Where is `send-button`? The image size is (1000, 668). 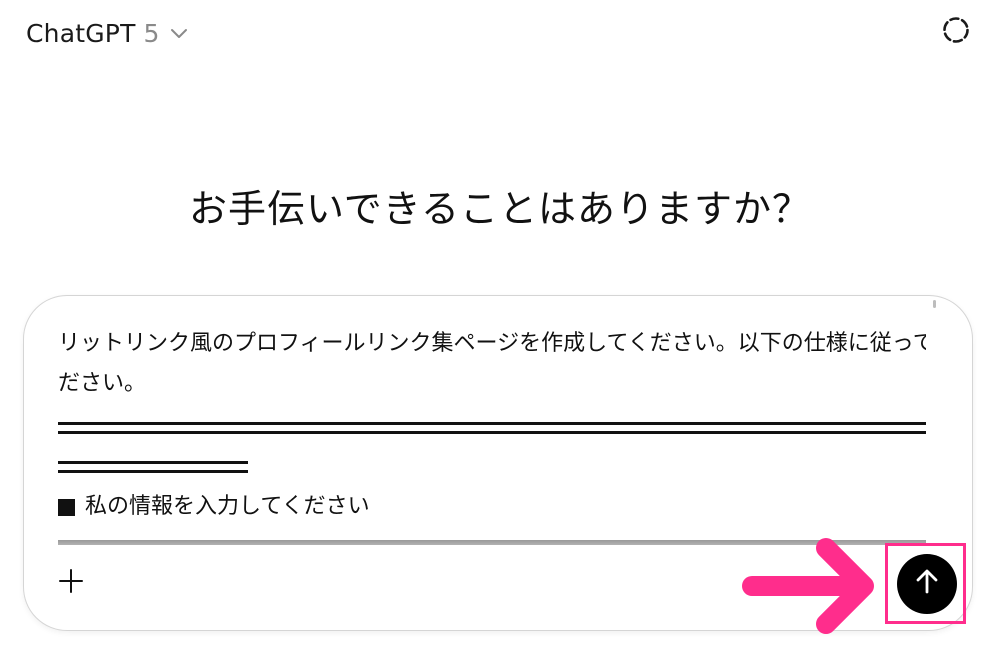 send-button is located at coordinates (927, 584).